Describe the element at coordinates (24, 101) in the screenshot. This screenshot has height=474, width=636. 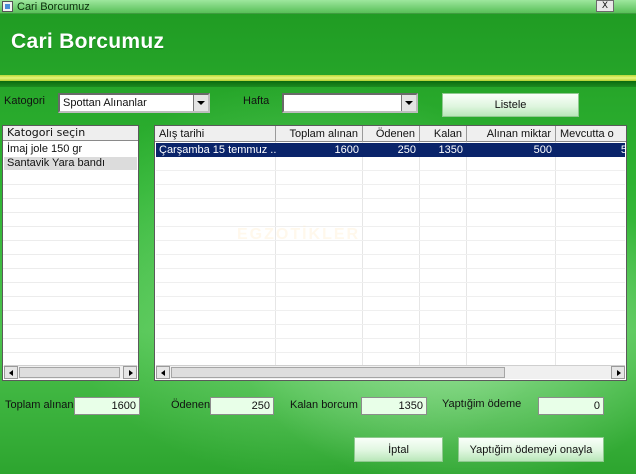
I see `category-label: Katogori` at that location.